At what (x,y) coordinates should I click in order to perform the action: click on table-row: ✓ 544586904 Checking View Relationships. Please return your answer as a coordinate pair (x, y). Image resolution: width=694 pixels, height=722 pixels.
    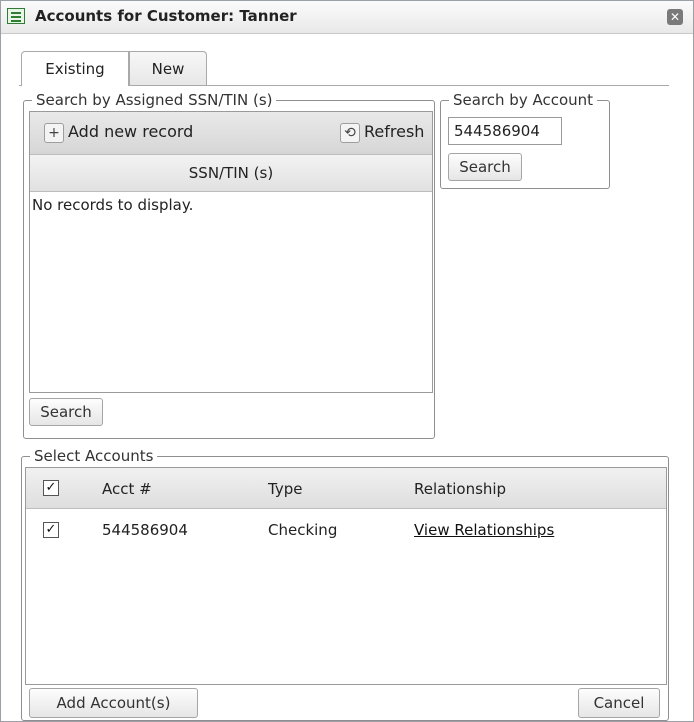
    Looking at the image, I should click on (346, 530).